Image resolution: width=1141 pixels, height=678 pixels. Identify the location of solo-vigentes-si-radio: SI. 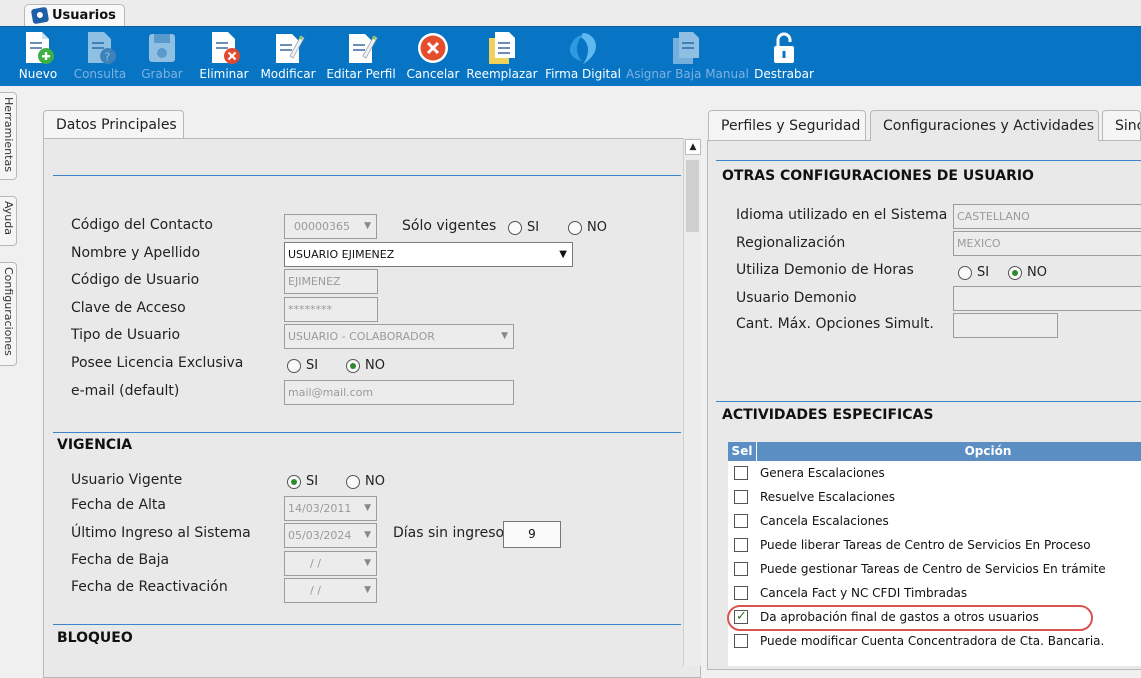
(523, 227).